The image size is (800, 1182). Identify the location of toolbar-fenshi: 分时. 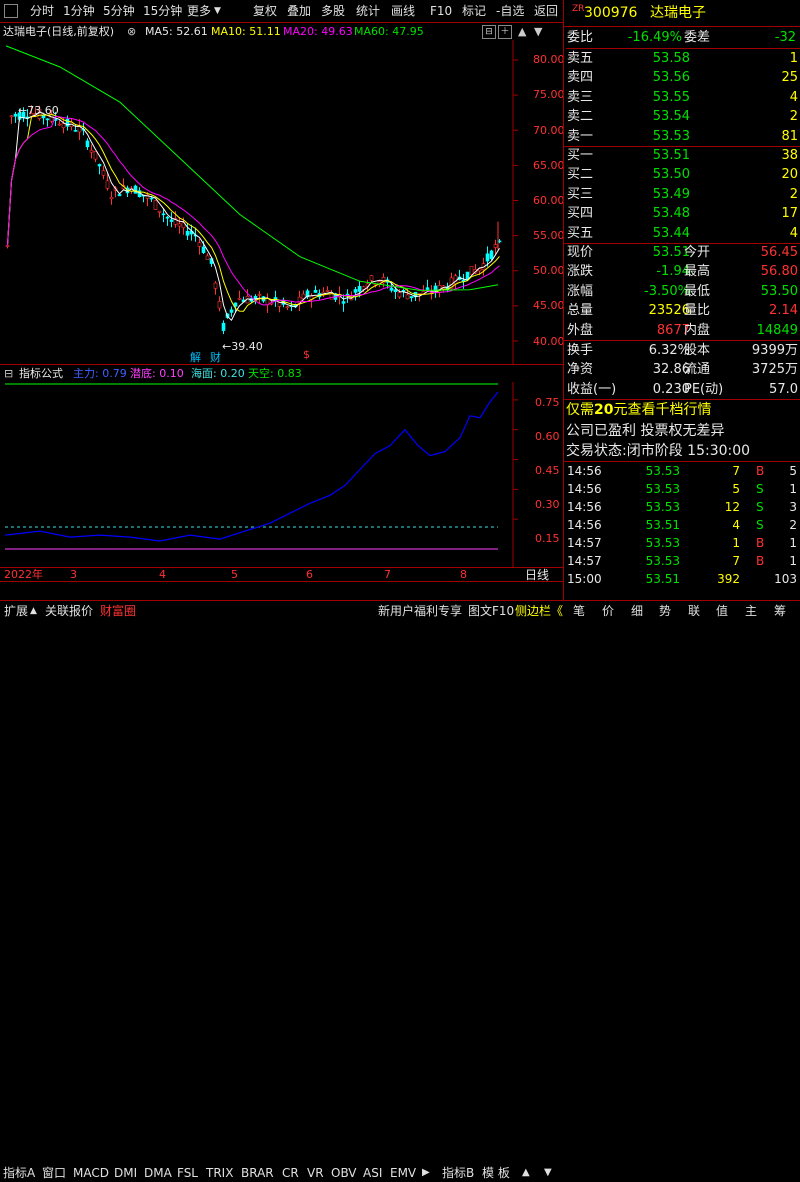
(42, 11).